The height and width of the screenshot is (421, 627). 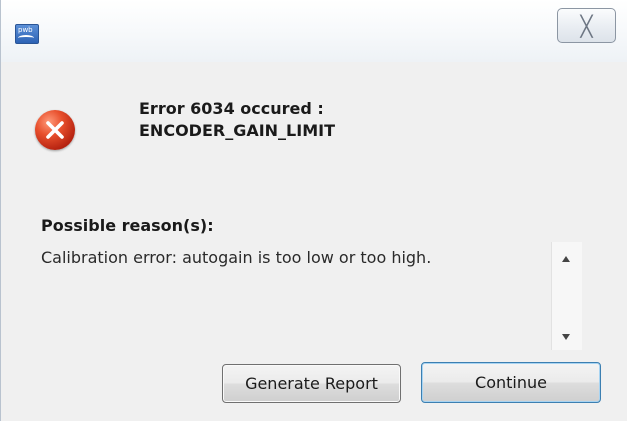 I want to click on scroll-up-arrow-icon, so click(x=566, y=259).